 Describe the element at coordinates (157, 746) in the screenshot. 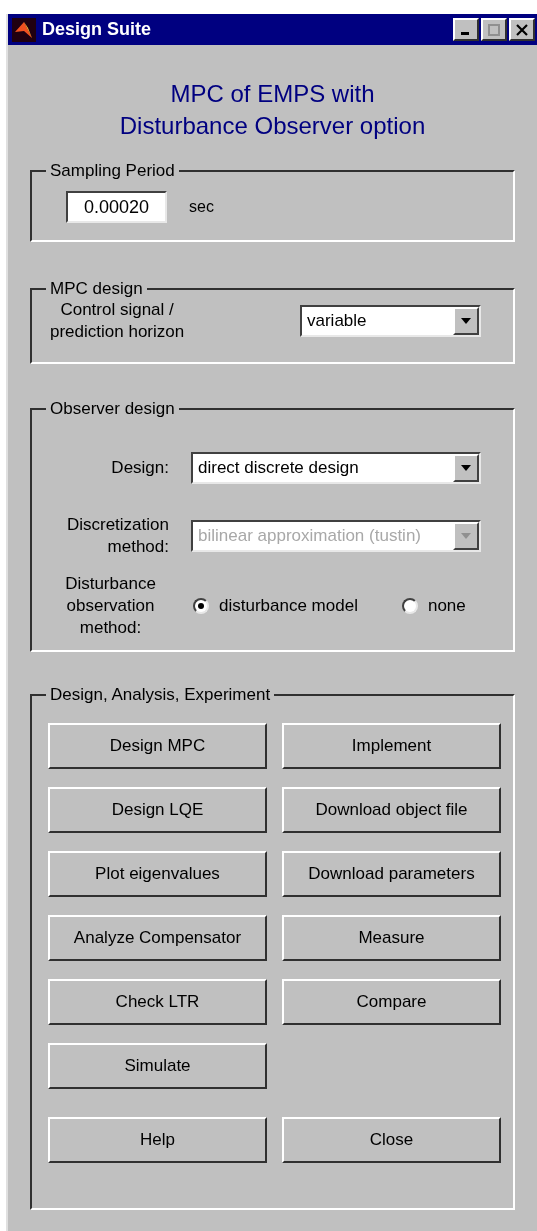

I see `action-button: Design MPC` at that location.